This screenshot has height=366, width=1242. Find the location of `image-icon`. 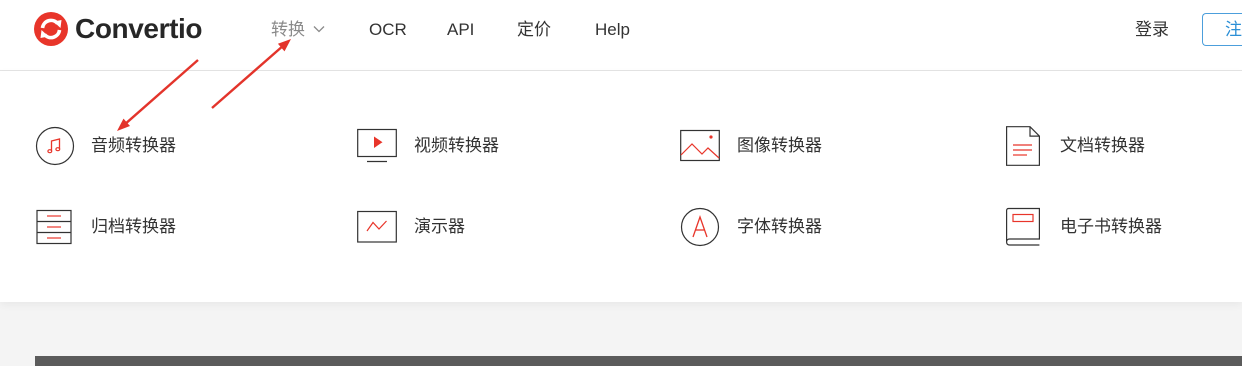

image-icon is located at coordinates (700, 145).